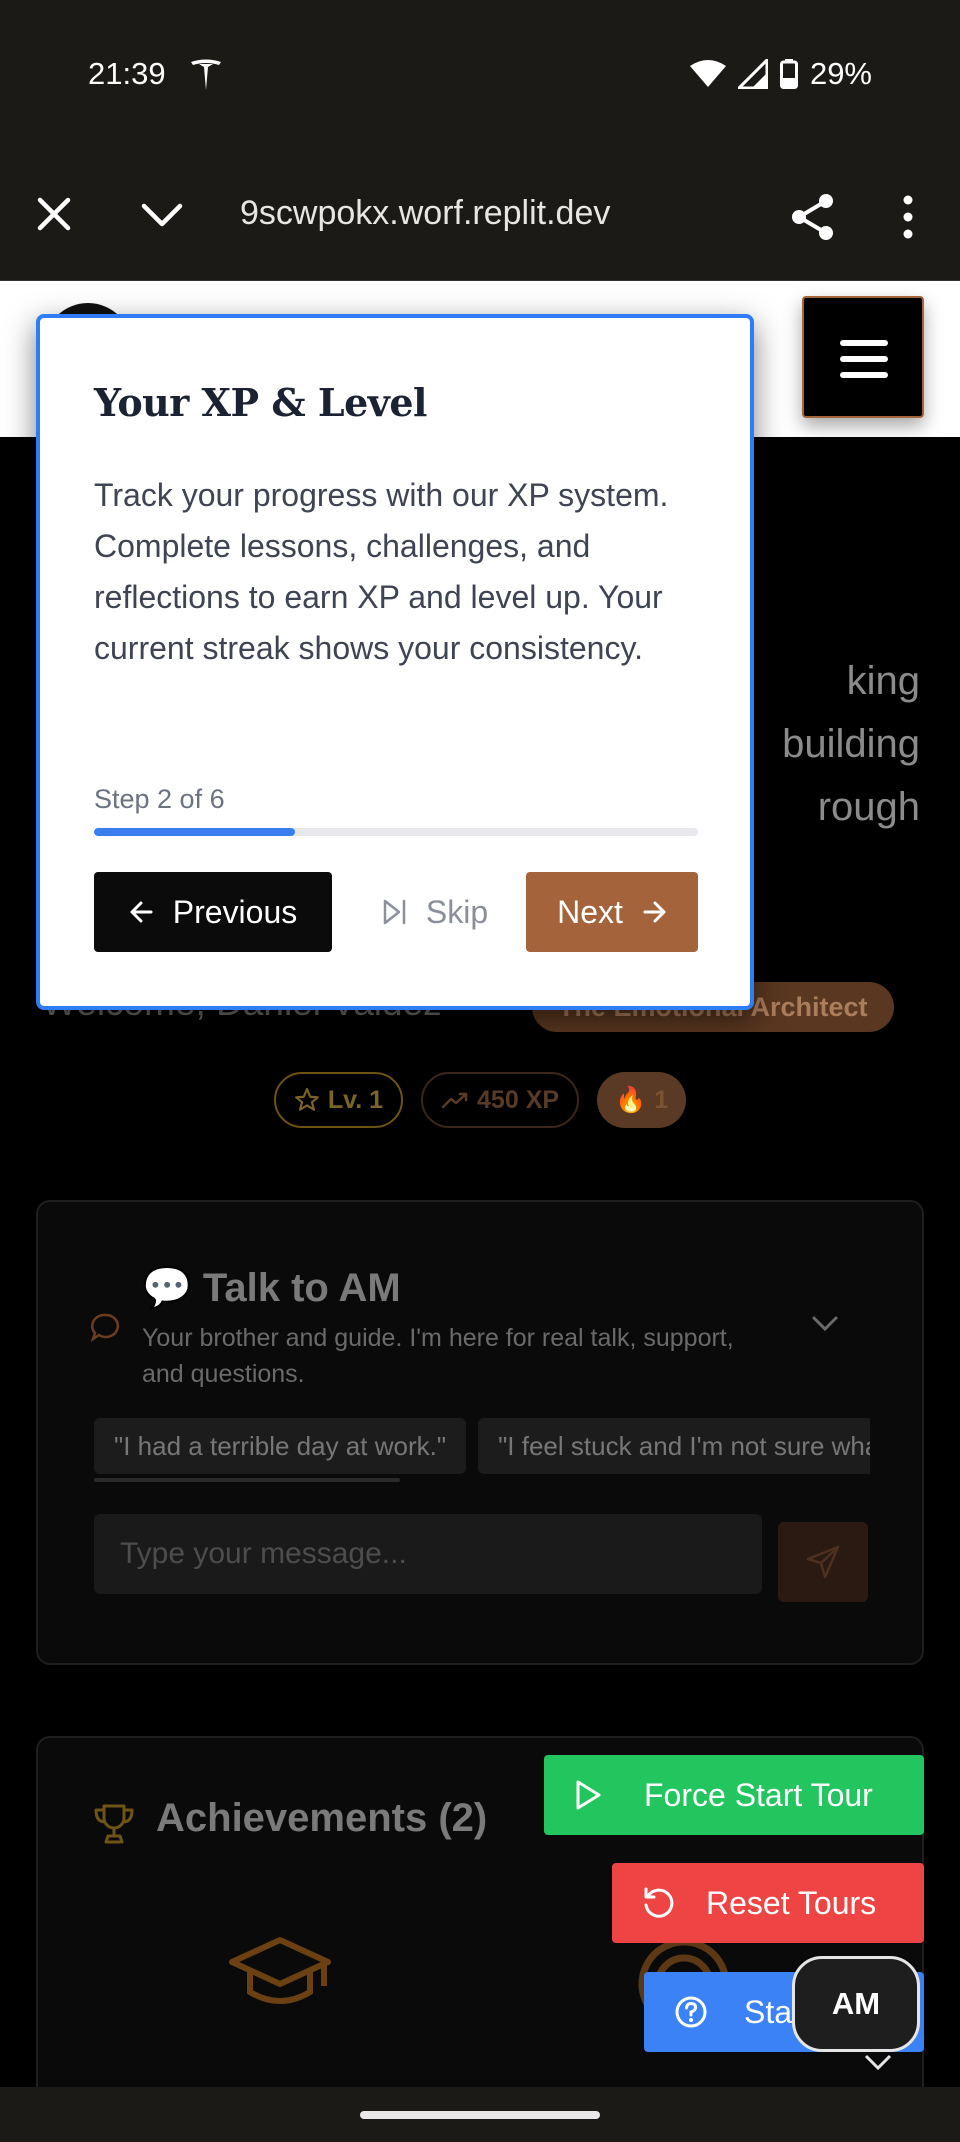 Image resolution: width=960 pixels, height=2142 pixels. I want to click on reset-tours-label: Reset Tours, so click(791, 1902).